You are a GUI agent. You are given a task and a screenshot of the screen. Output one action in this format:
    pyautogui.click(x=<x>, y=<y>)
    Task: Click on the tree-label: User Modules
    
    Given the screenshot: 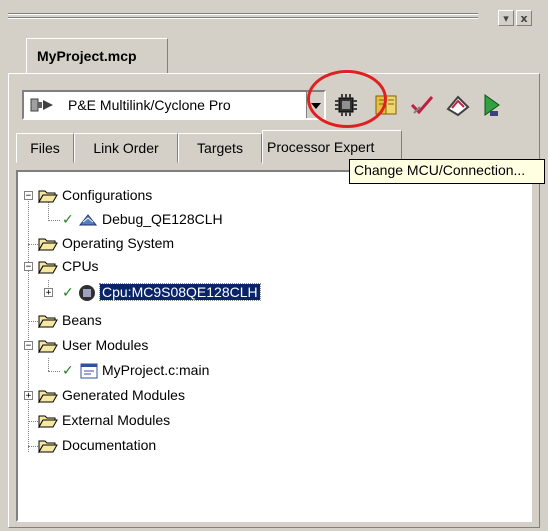 What is the action you would take?
    pyautogui.click(x=105, y=345)
    